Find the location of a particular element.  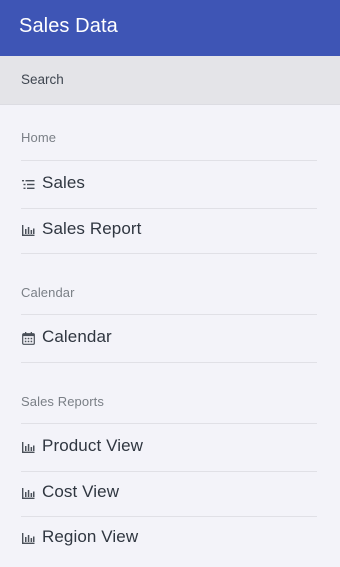

menu-item-label: Sales Report is located at coordinates (92, 228).